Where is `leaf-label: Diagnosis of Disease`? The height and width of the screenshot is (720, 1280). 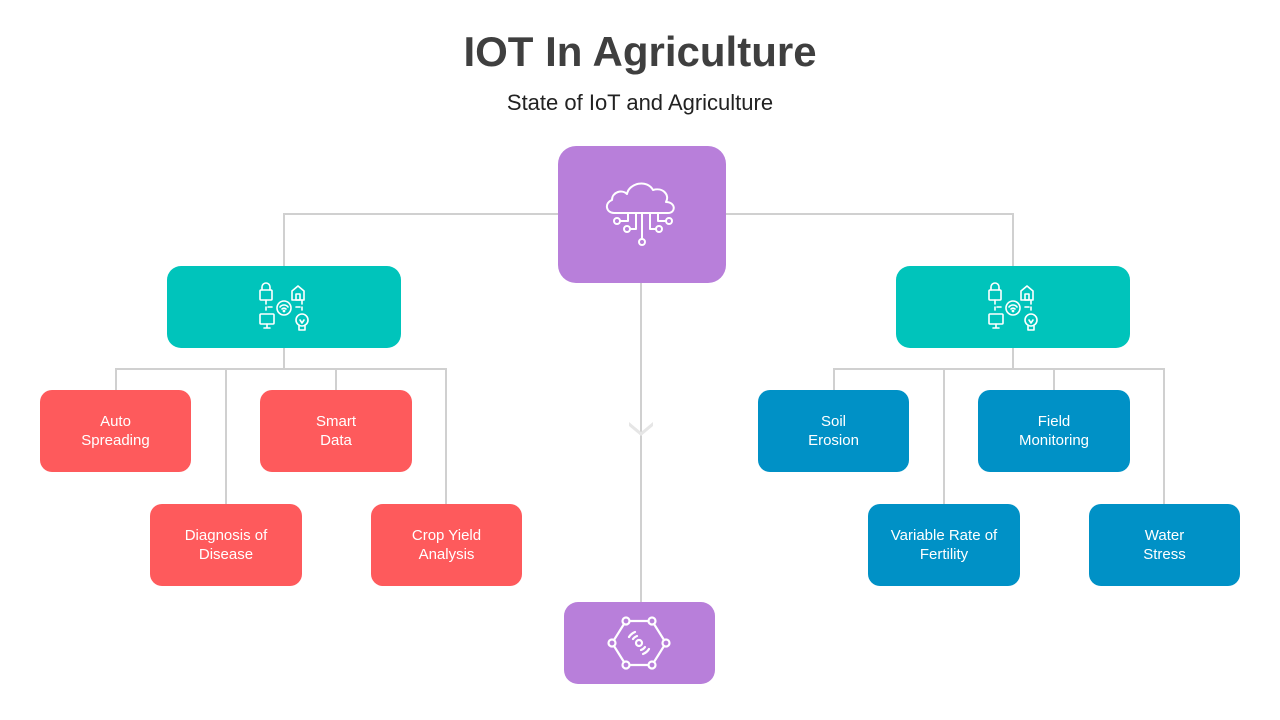
leaf-label: Diagnosis of Disease is located at coordinates (226, 545).